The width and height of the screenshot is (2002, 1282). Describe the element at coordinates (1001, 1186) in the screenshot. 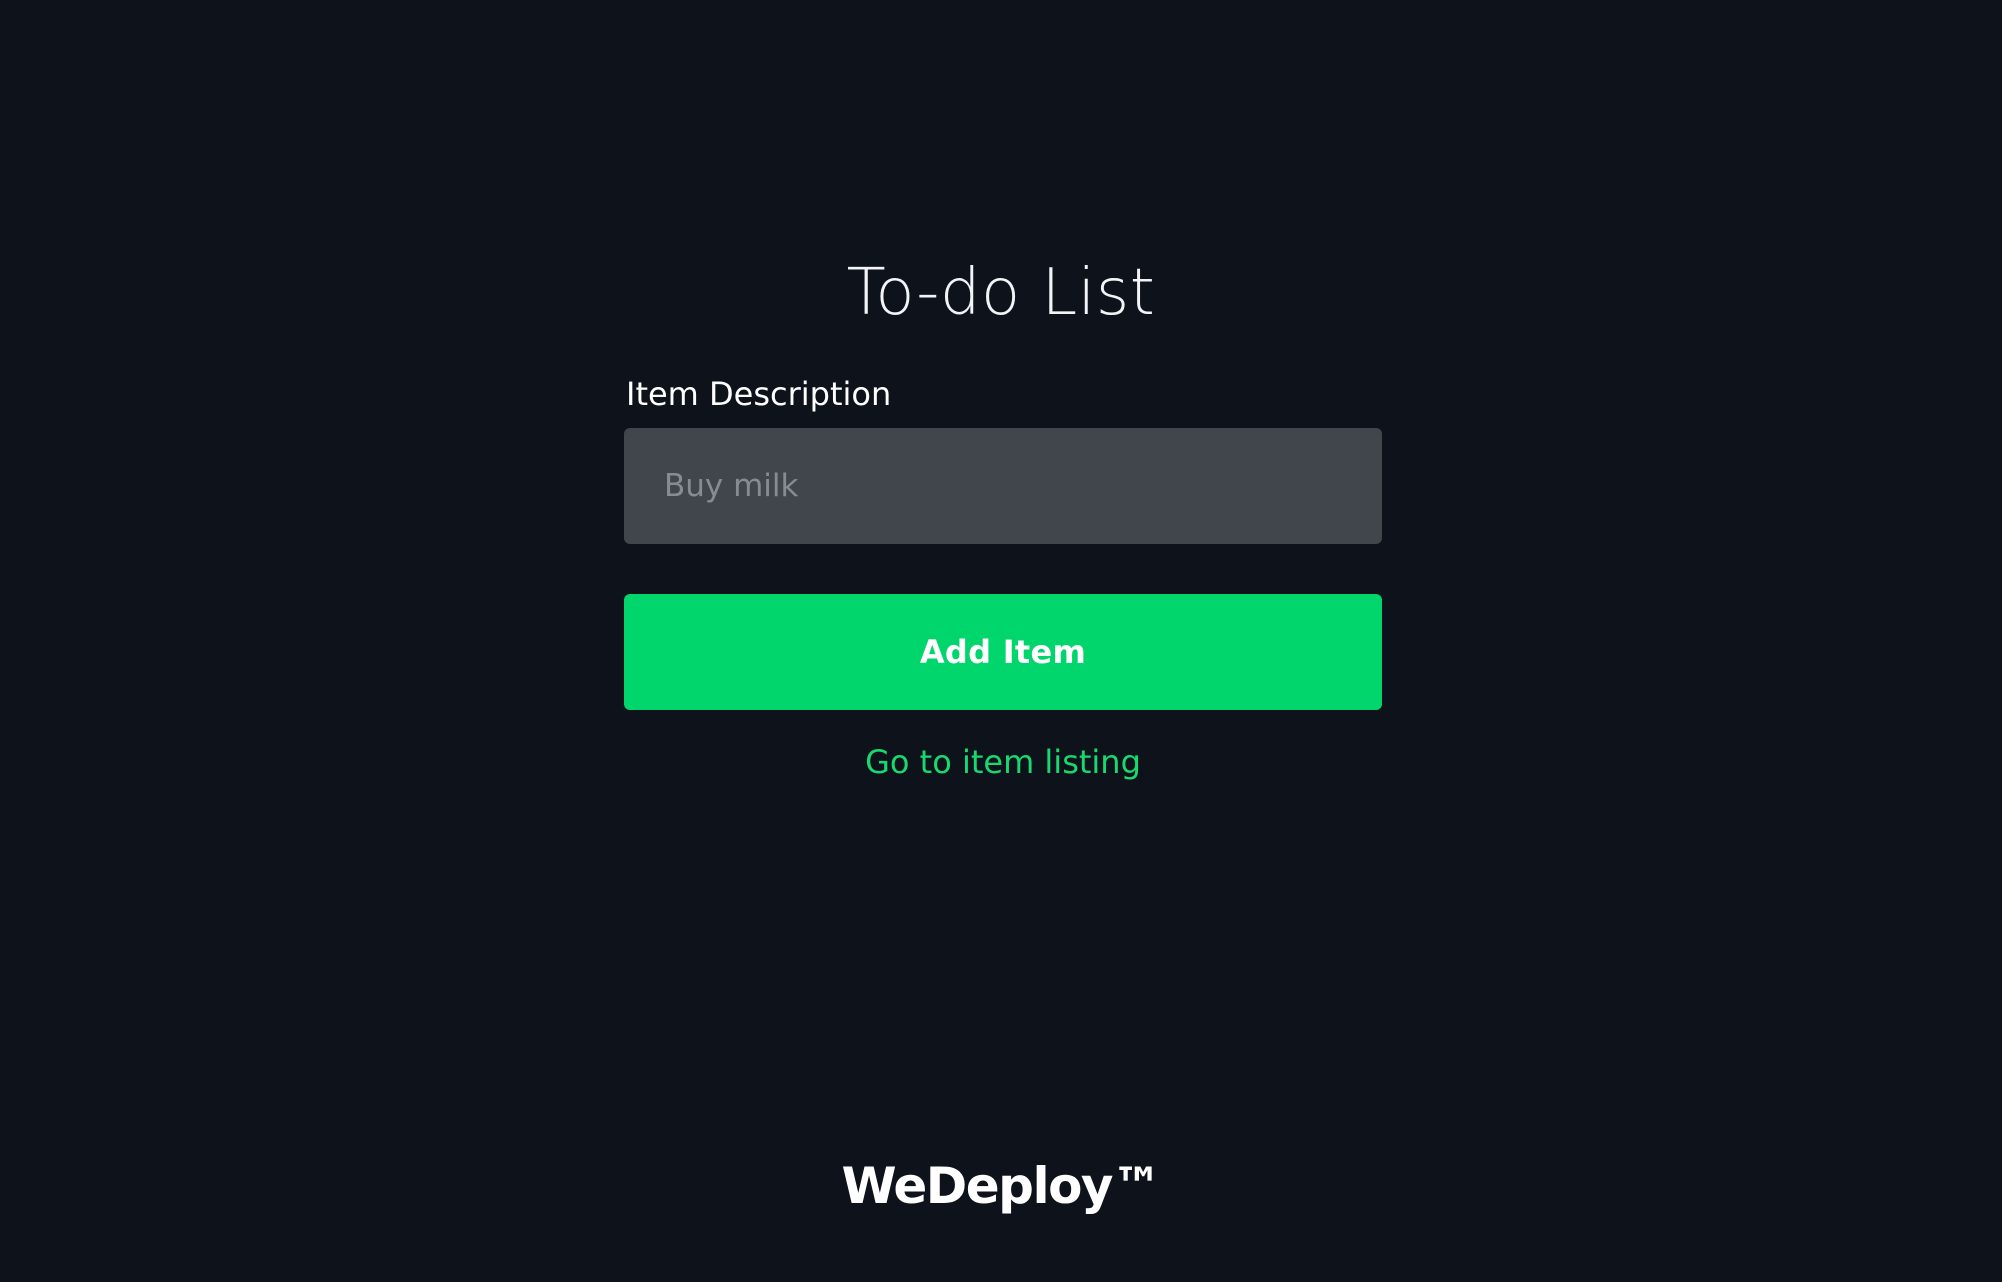

I see `wedeploy-logo: WeDeploy™` at that location.